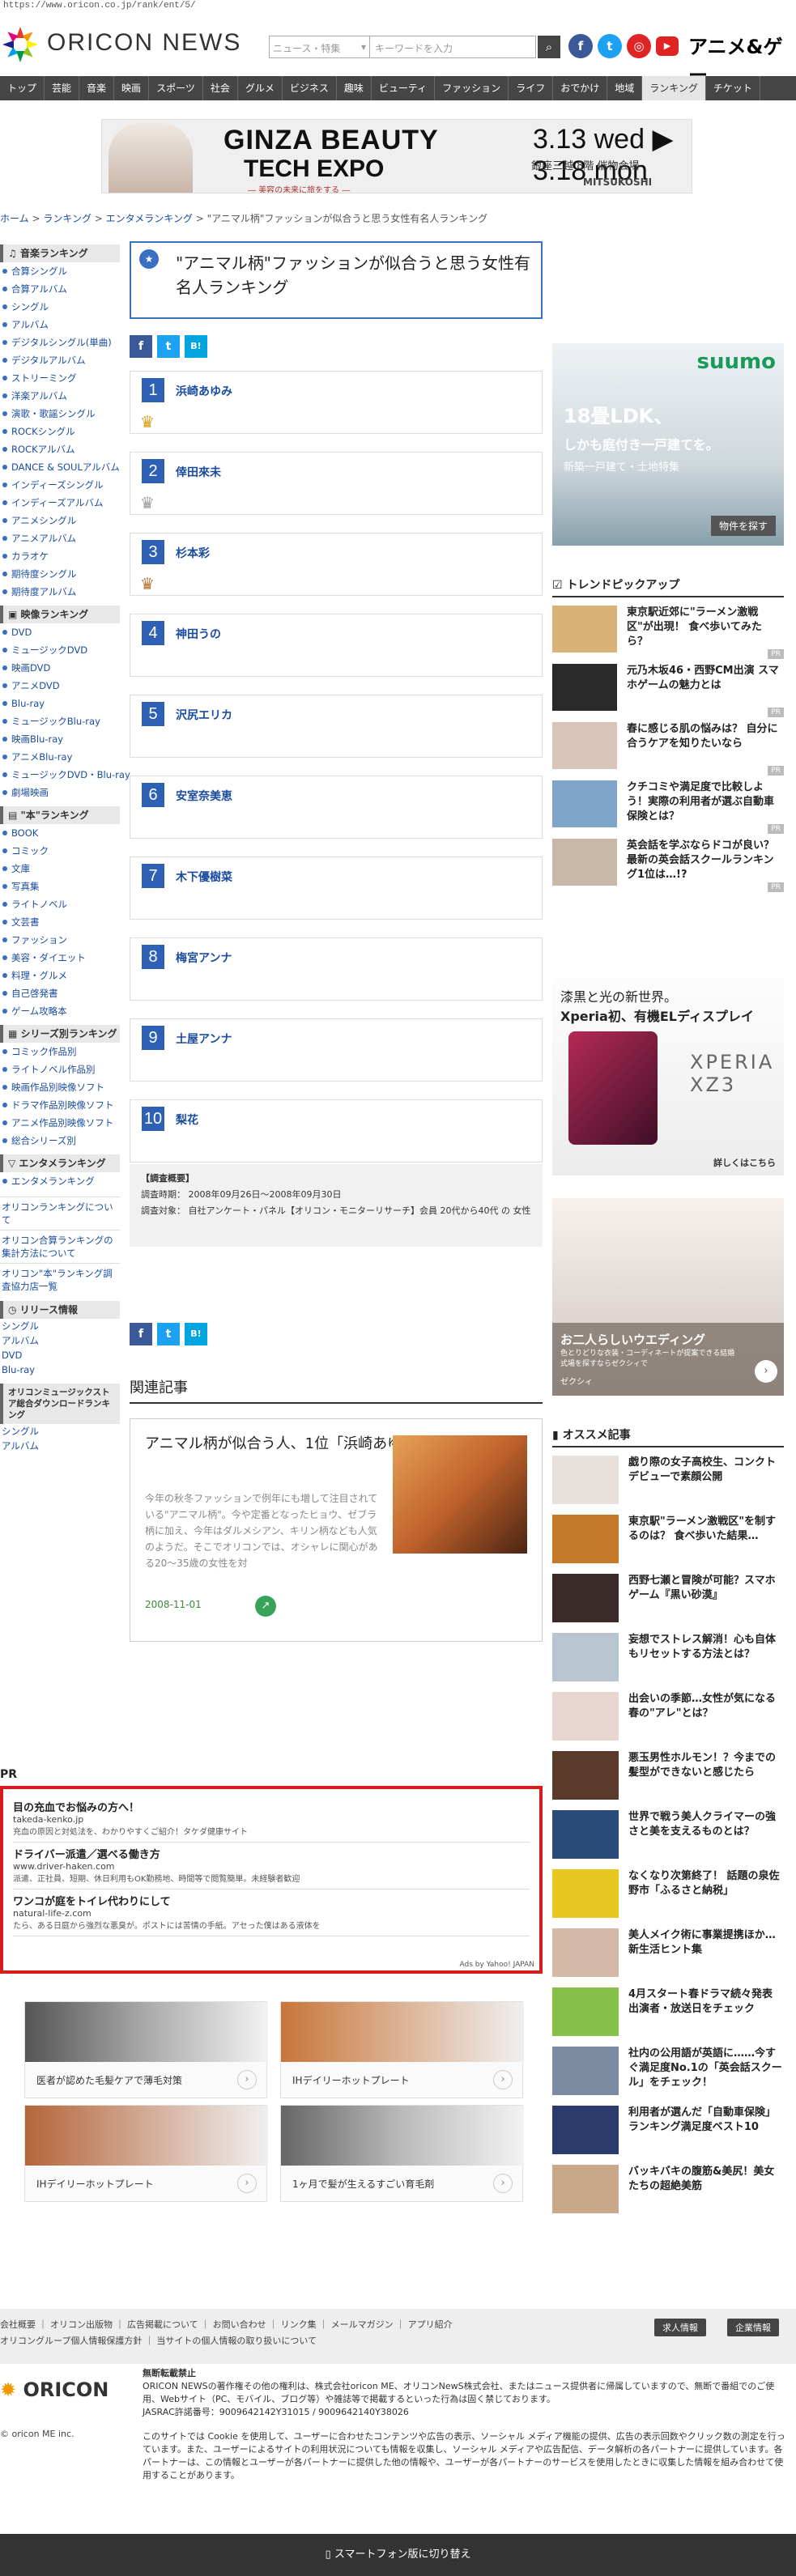 The width and height of the screenshot is (796, 2576). I want to click on sidebar-item: ミュージックDVD, so click(60, 650).